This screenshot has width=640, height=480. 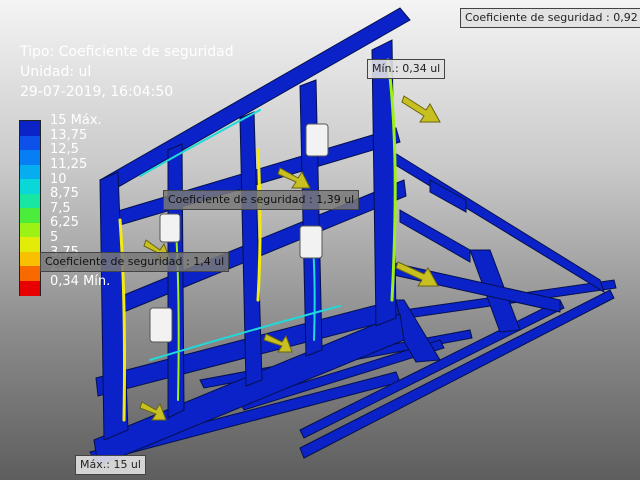 I want to click on color-legend-bar, so click(x=30, y=208).